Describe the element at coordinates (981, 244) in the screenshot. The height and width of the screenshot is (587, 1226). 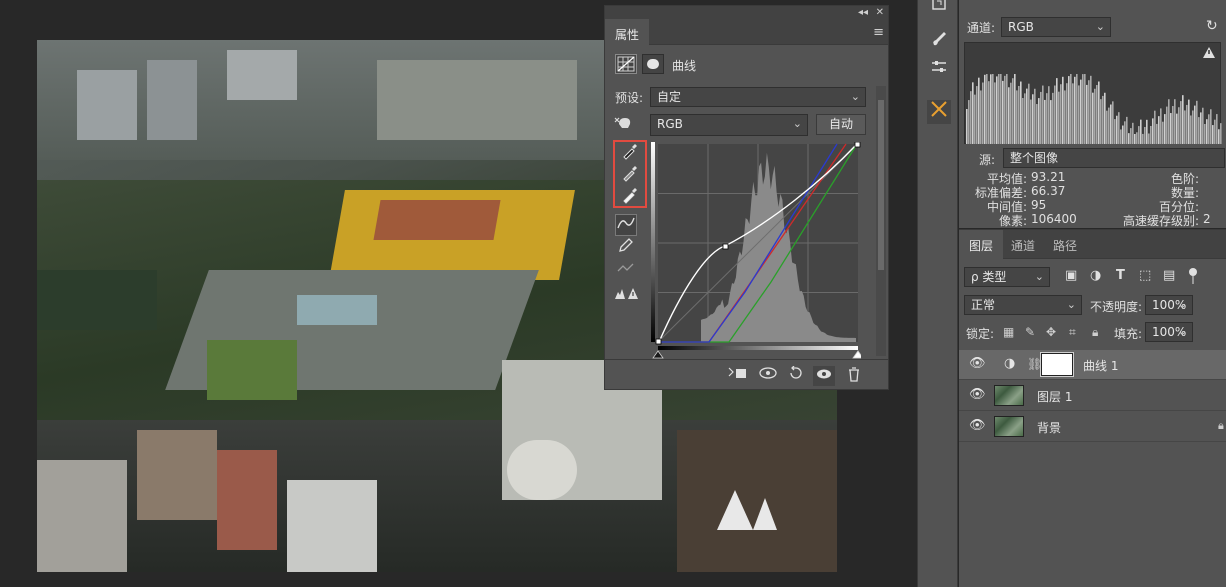
I see `tab-layers: 图层` at that location.